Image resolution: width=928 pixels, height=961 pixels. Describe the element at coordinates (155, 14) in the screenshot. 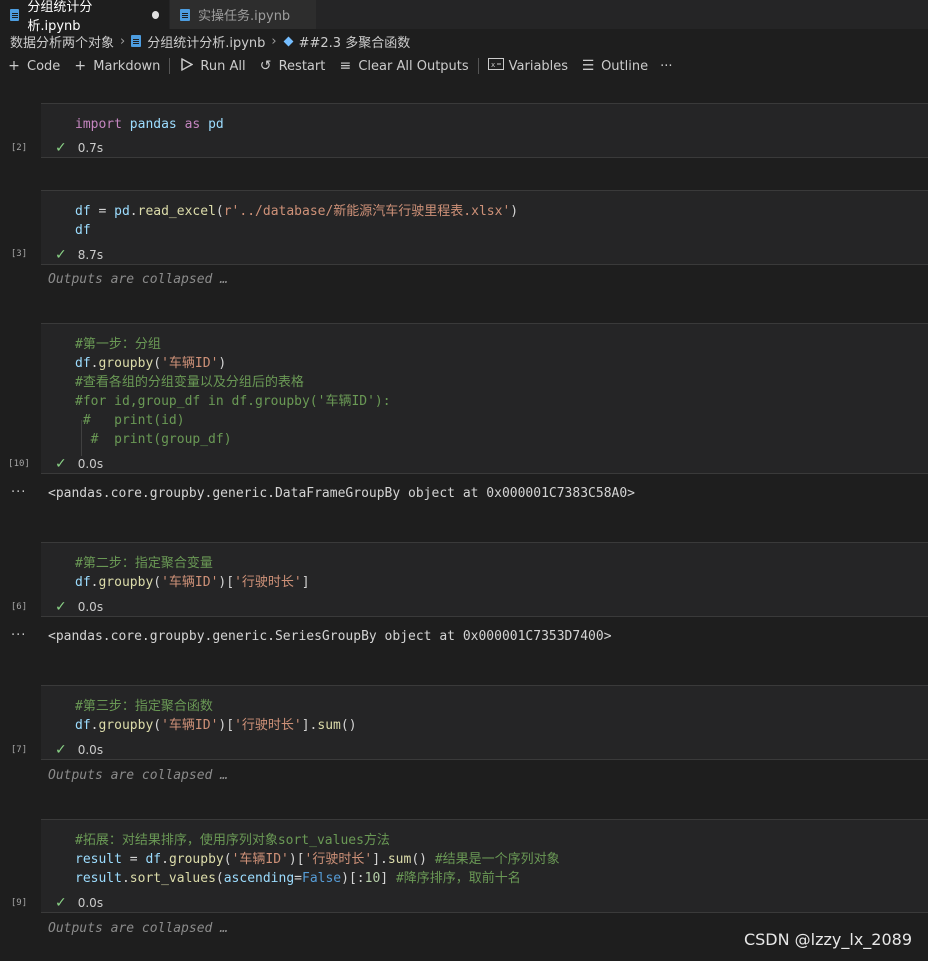

I see `unsaved-dot-icon` at that location.